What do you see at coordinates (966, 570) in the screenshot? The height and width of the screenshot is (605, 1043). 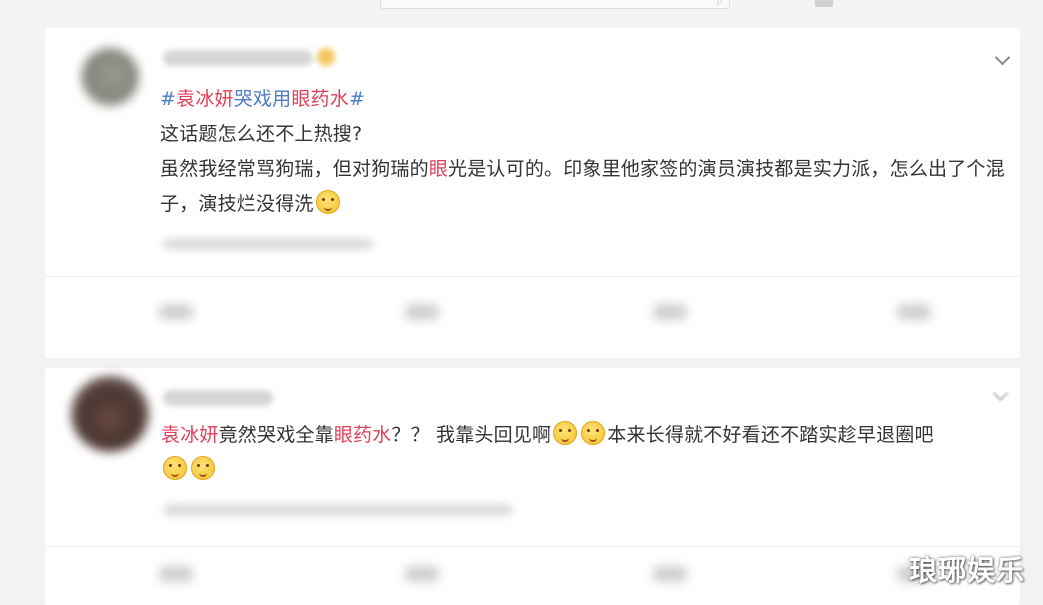 I see `watermark: 琅琊娱乐` at bounding box center [966, 570].